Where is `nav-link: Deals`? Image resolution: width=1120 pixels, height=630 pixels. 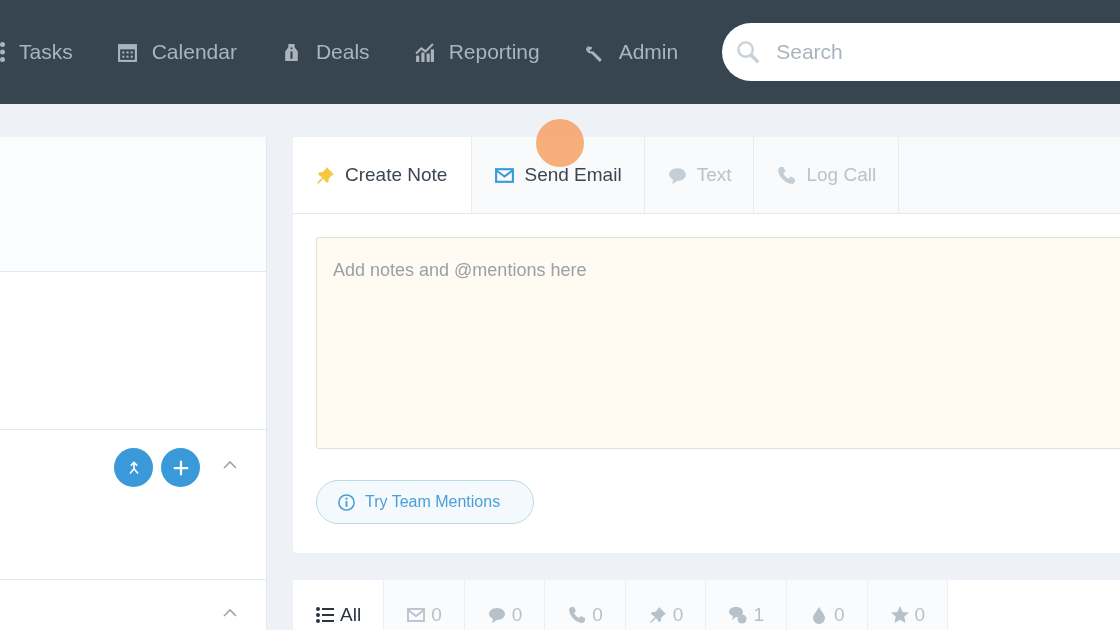
nav-link: Deals is located at coordinates (325, 52).